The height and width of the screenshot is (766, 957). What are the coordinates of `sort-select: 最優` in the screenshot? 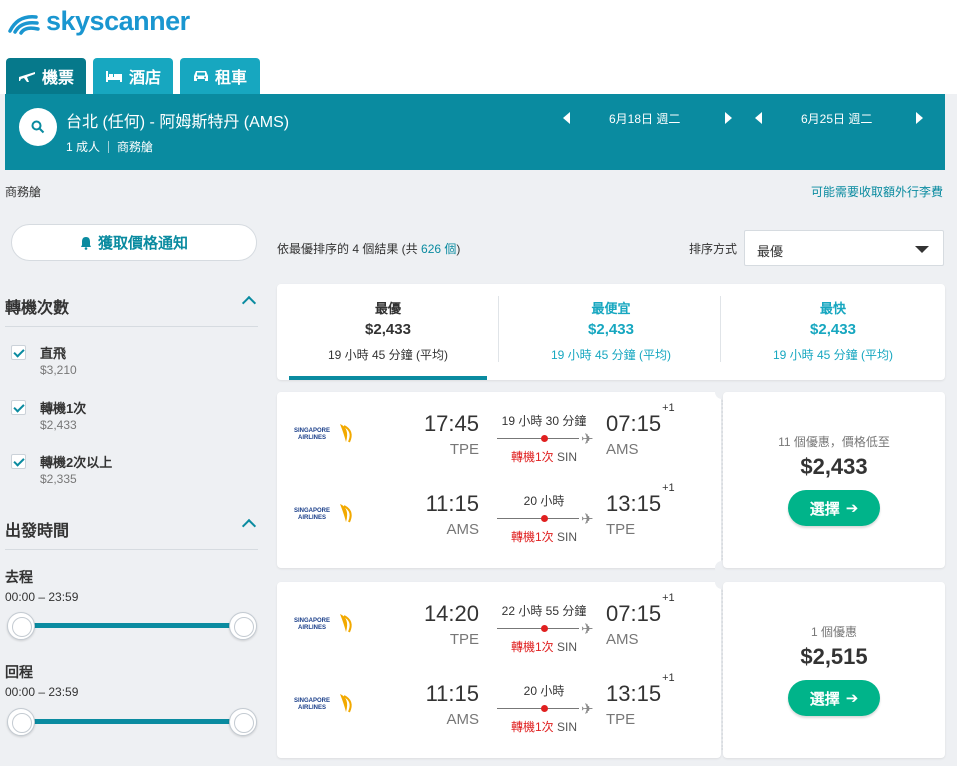 It's located at (844, 248).